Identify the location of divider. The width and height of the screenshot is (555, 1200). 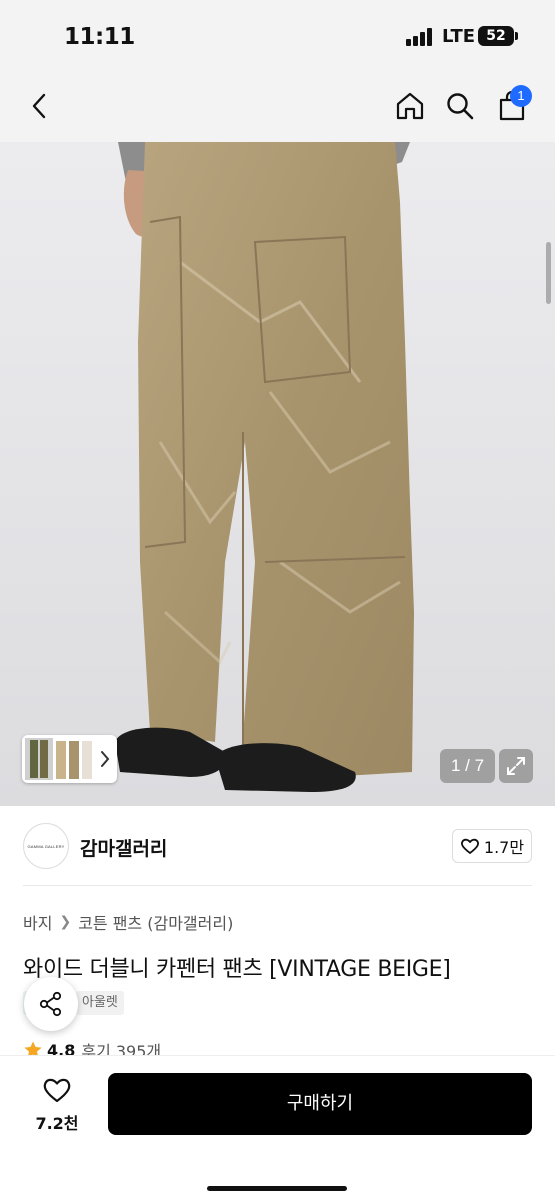
(277, 885).